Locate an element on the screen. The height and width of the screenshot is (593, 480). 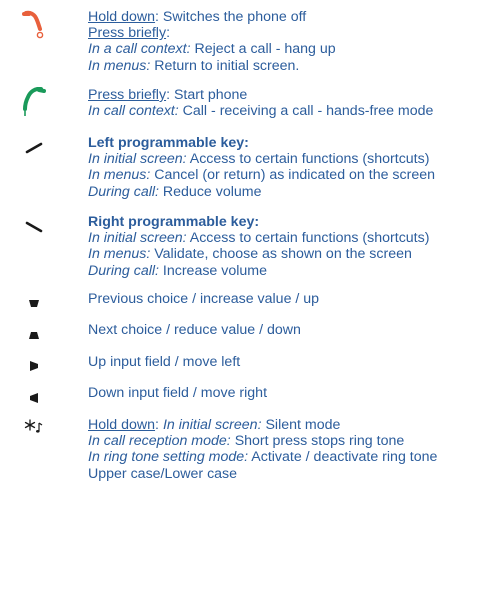
nav-down-icon is located at coordinates (34, 338).